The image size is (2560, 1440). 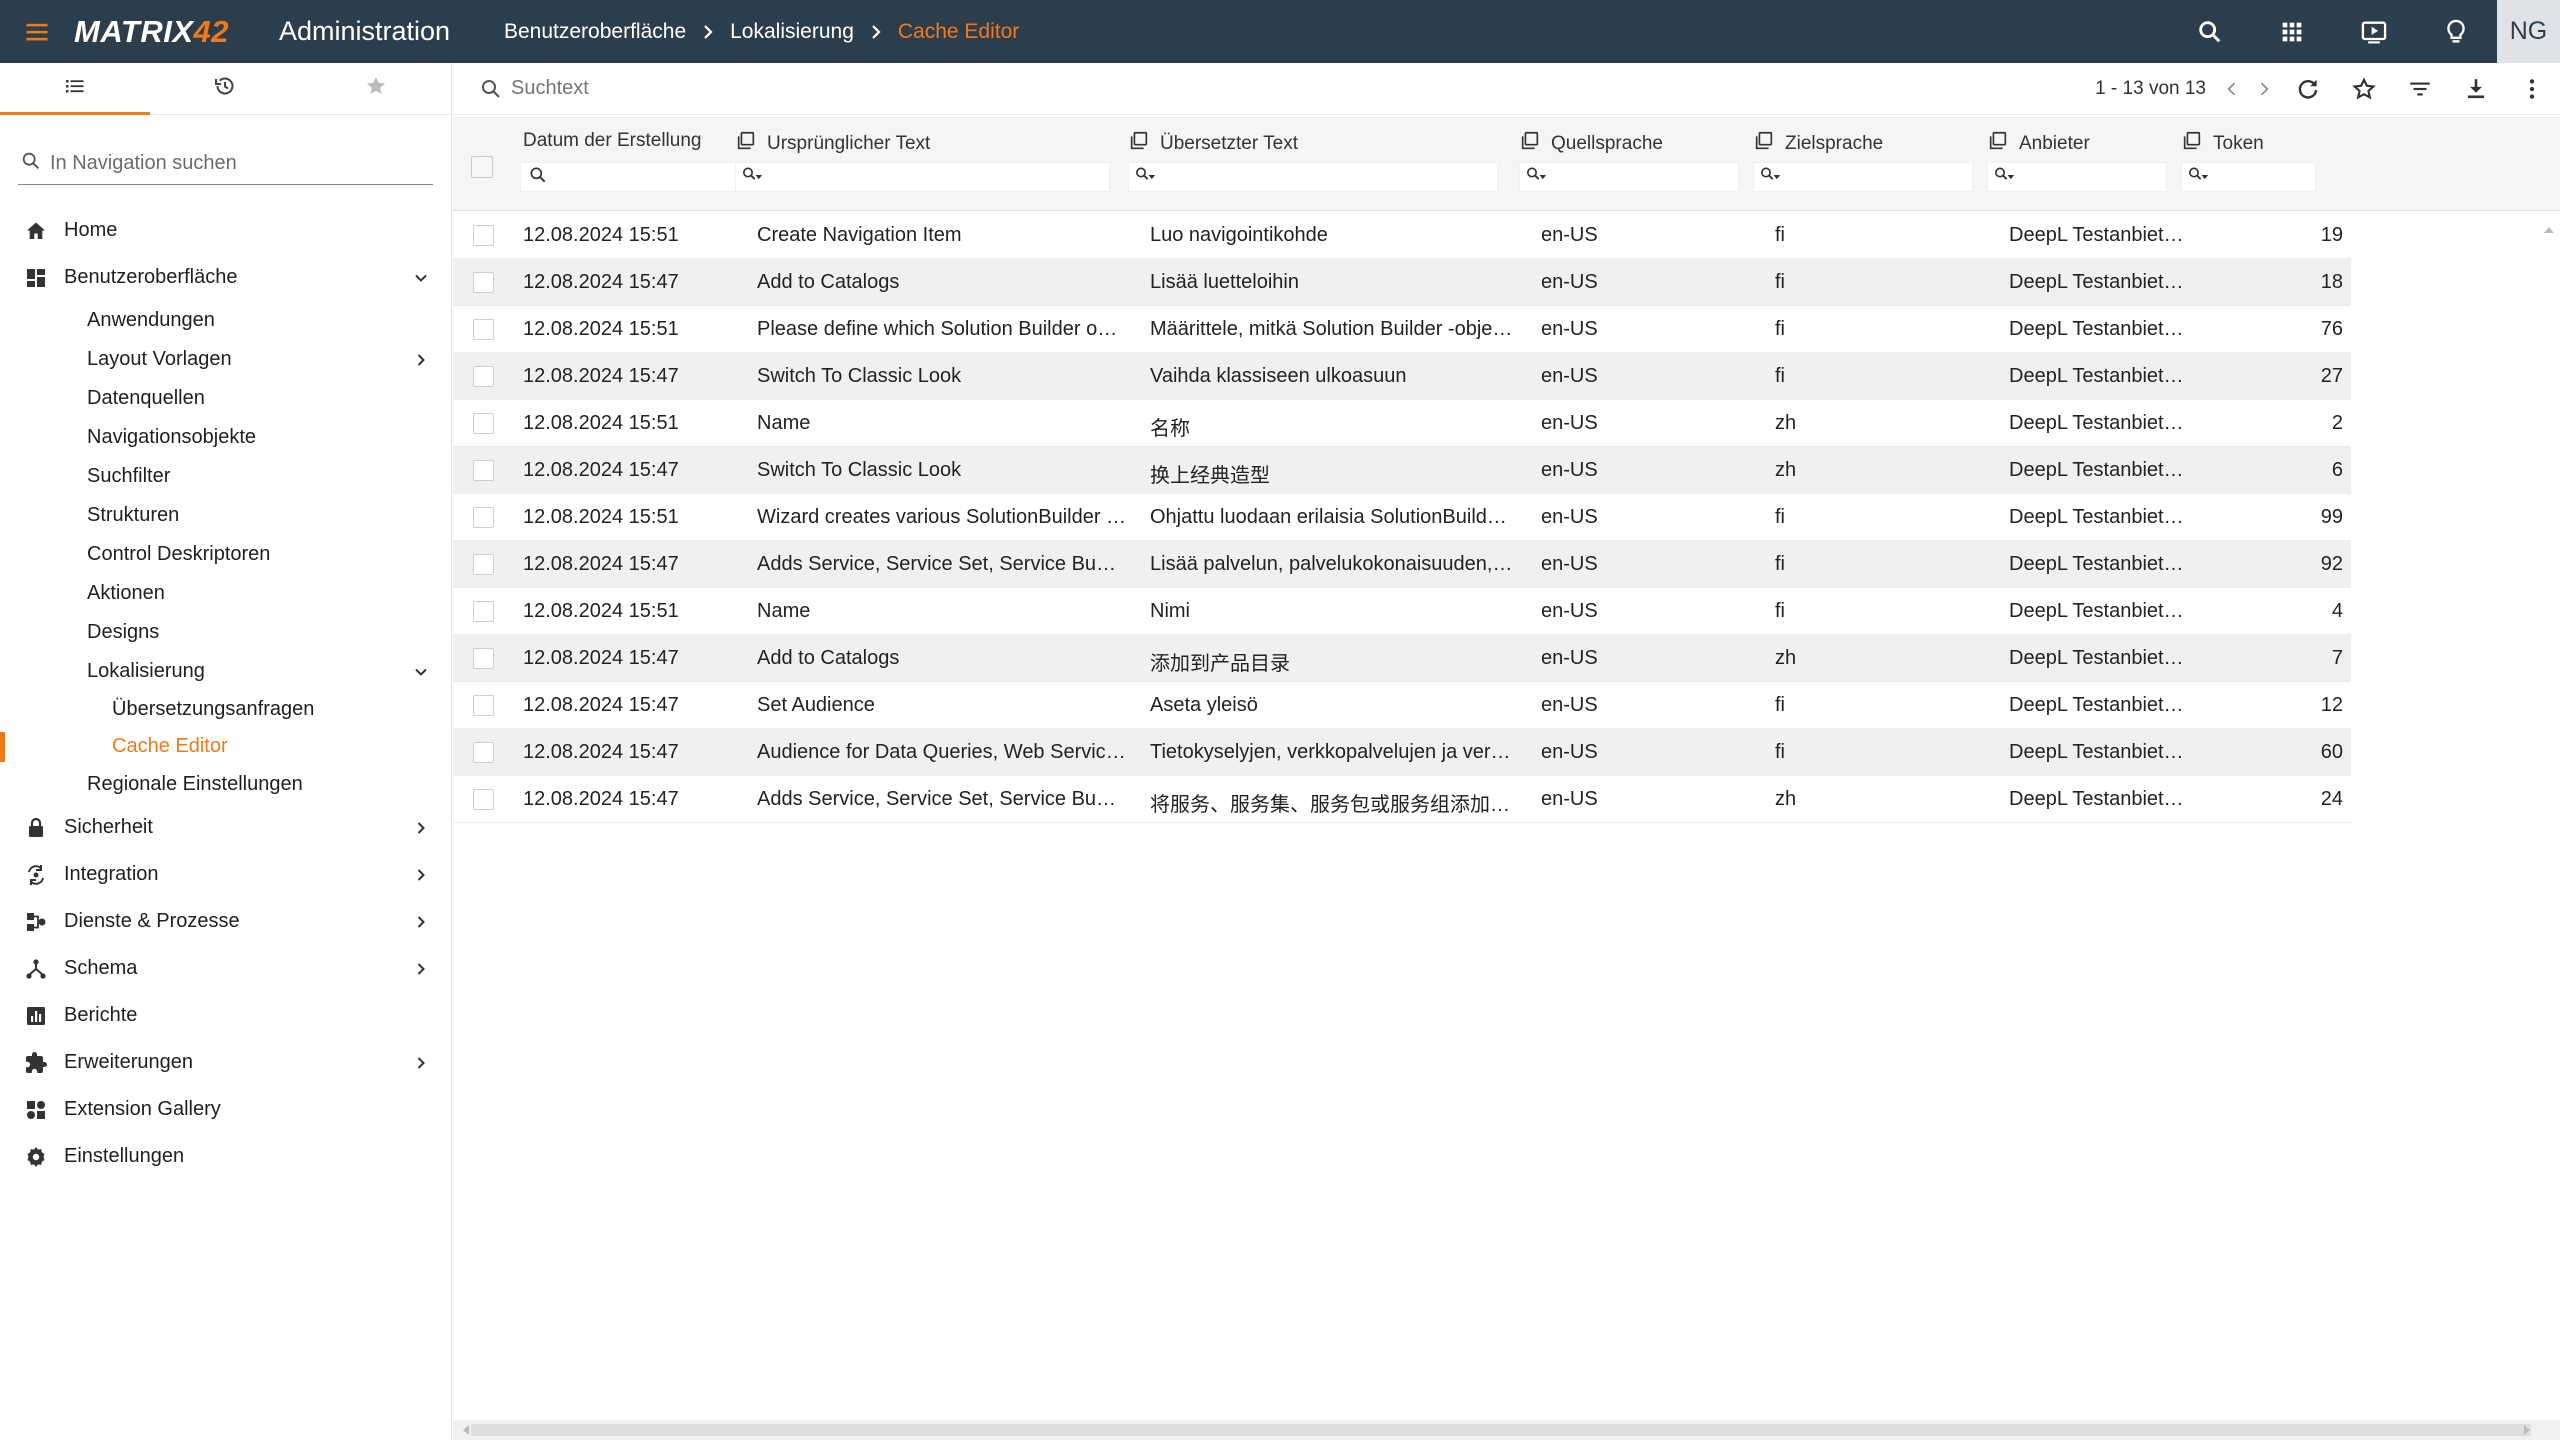 I want to click on filter-icon, so click(x=2420, y=89).